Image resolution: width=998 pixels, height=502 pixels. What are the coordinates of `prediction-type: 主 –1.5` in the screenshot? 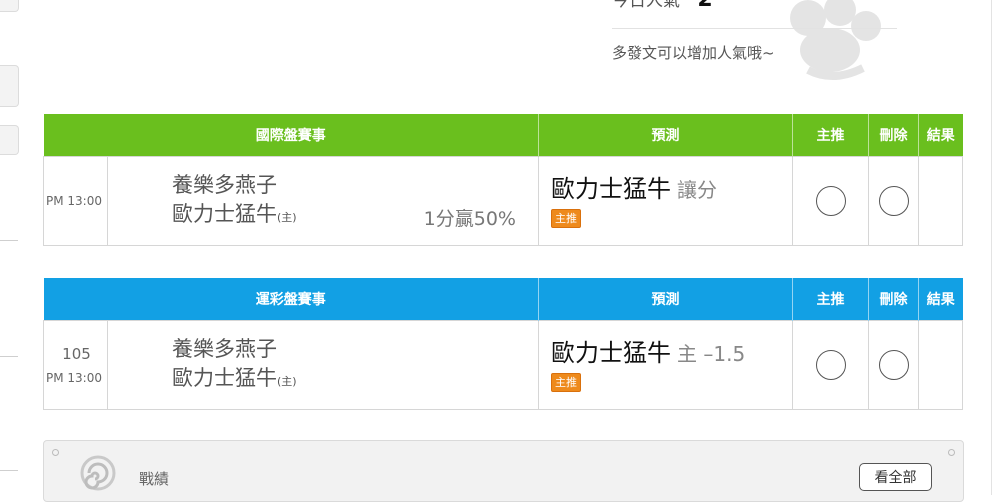 It's located at (711, 354).